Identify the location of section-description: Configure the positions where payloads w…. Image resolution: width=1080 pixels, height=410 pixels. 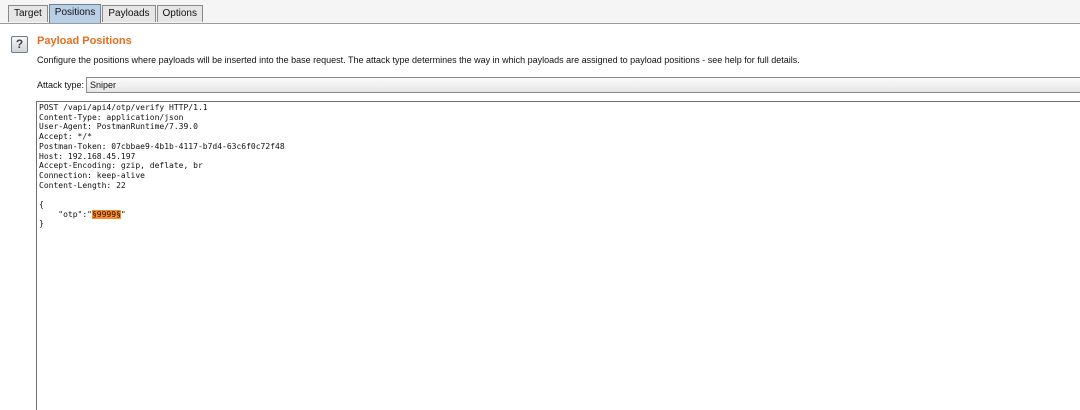
(418, 60).